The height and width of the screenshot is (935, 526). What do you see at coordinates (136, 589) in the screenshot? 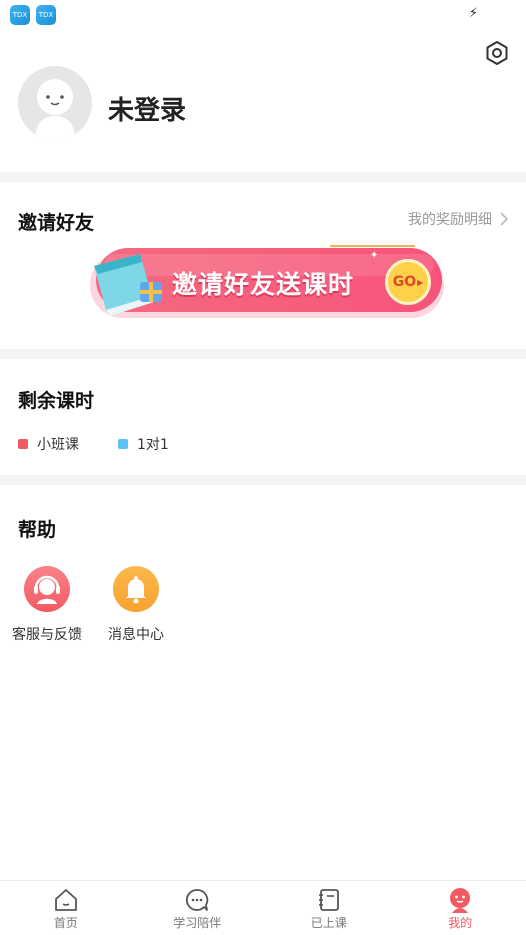
I see `bell-icon` at bounding box center [136, 589].